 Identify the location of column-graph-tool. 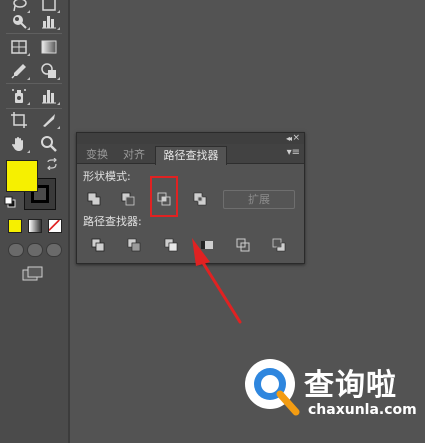
(49, 96).